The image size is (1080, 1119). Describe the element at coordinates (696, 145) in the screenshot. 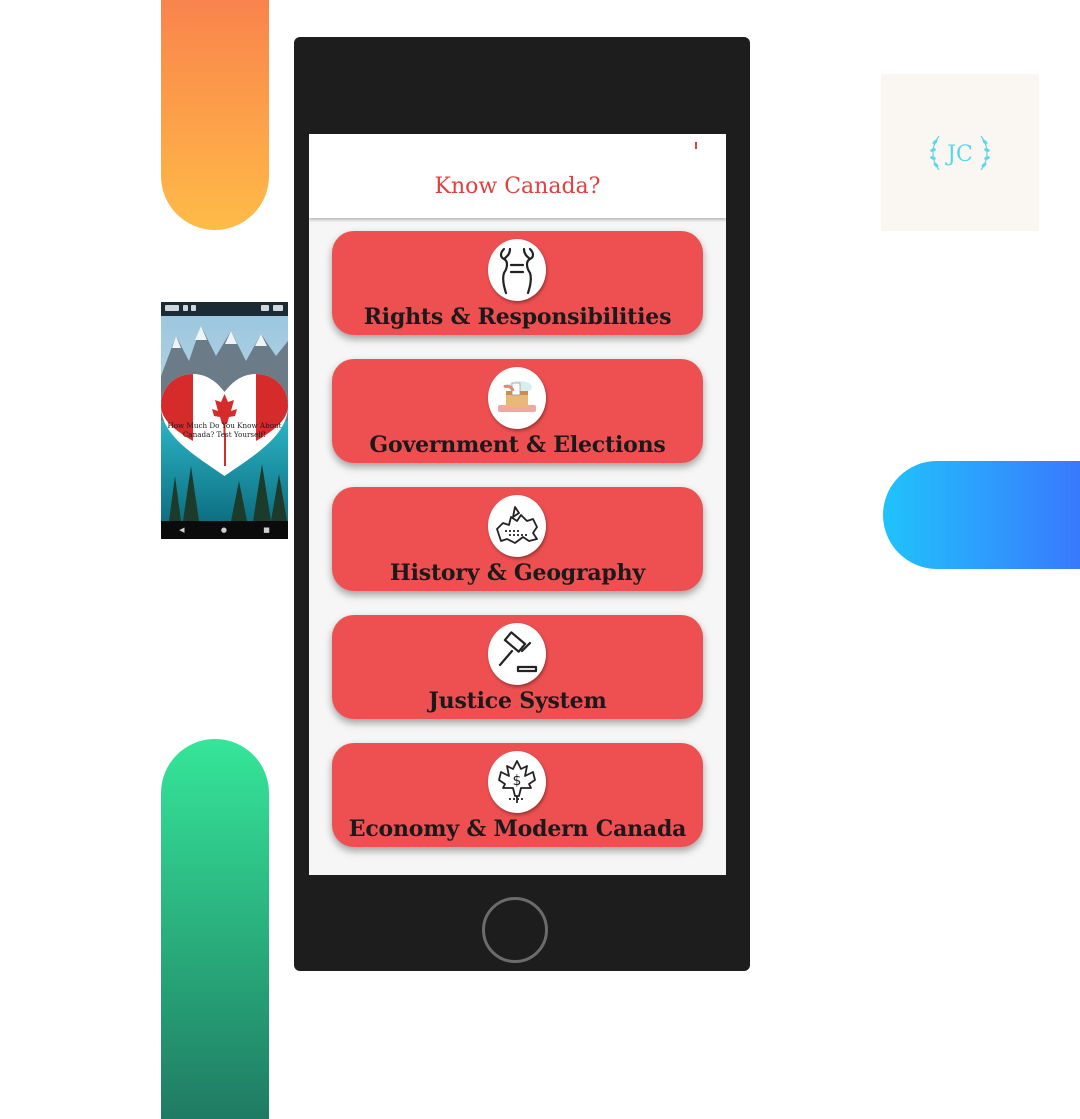

I see `overflow-menu-icon` at that location.